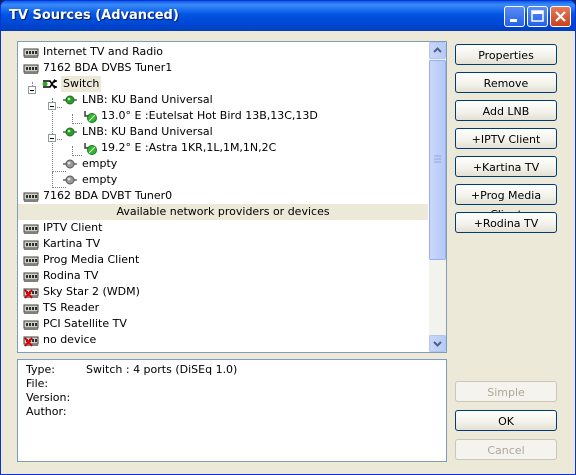  What do you see at coordinates (514, 16) in the screenshot?
I see `minimize-button` at bounding box center [514, 16].